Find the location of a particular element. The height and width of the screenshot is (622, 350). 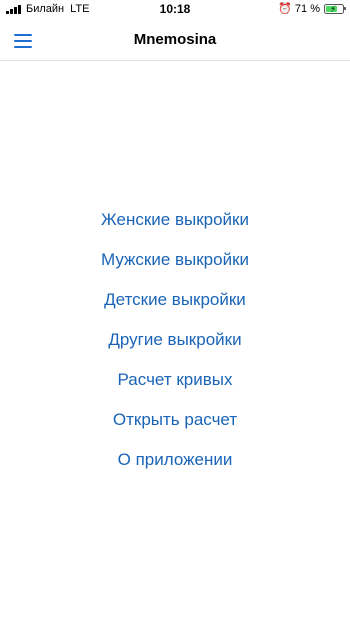

navigation-bar: Mnemosina is located at coordinates (175, 40).